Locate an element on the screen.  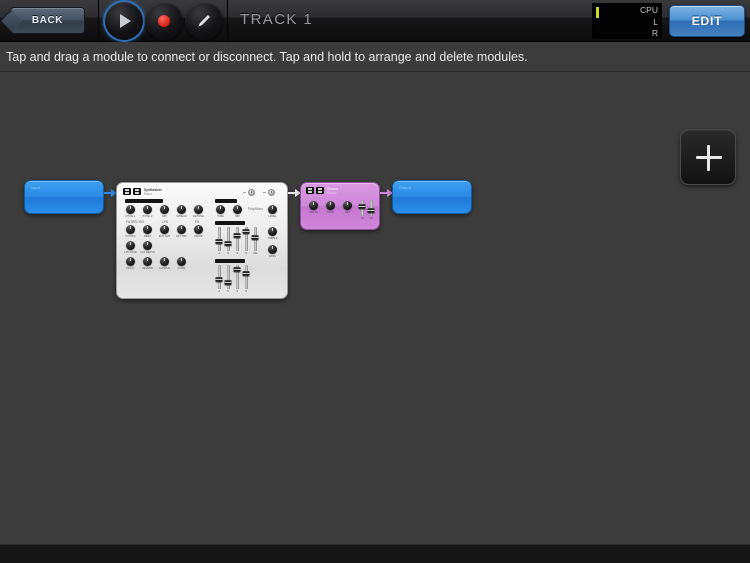
slider-filt-s is located at coordinates (237, 269).